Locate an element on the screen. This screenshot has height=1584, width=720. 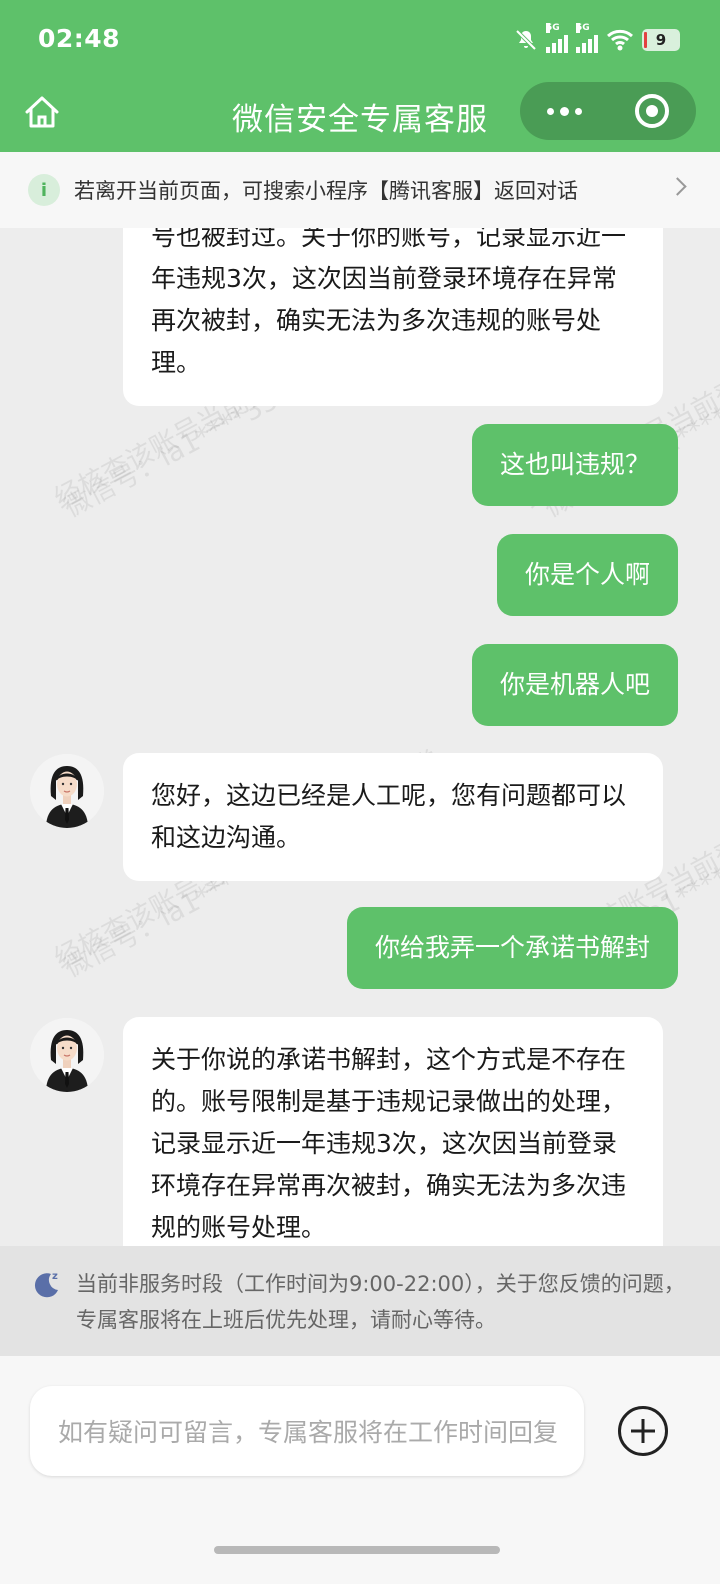
status-time: 02:48 is located at coordinates (79, 38).